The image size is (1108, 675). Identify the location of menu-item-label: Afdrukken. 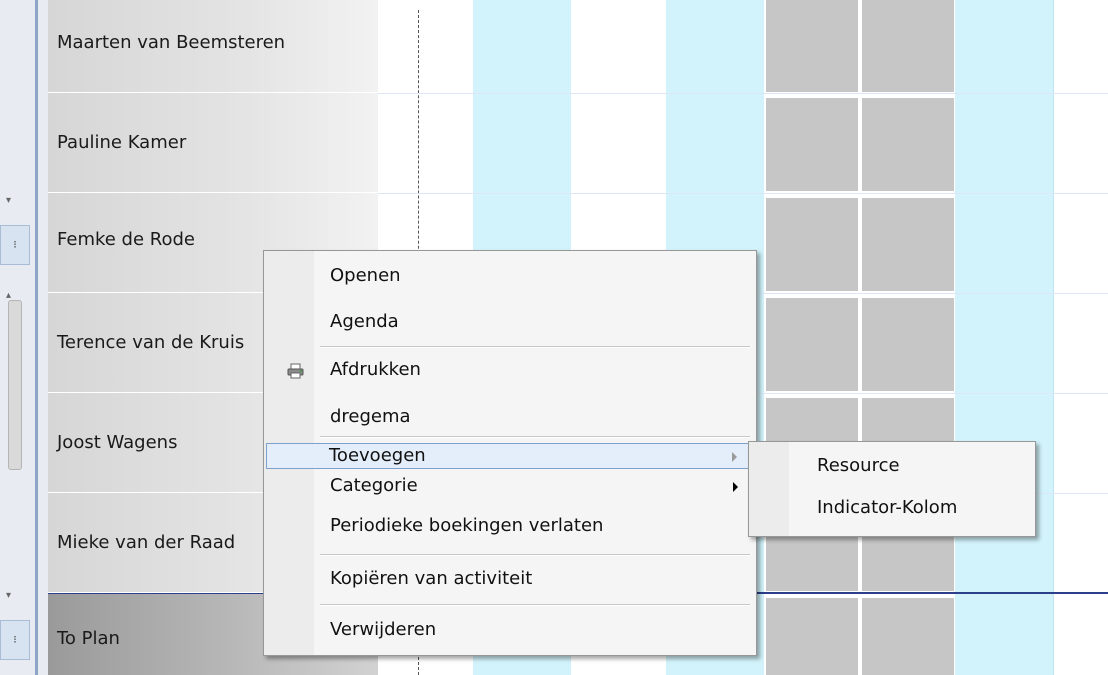
(375, 369).